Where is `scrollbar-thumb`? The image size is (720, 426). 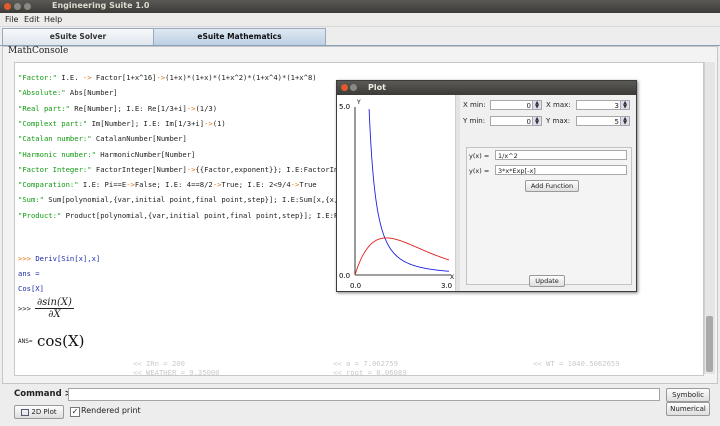
scrollbar-thumb is located at coordinates (709, 344).